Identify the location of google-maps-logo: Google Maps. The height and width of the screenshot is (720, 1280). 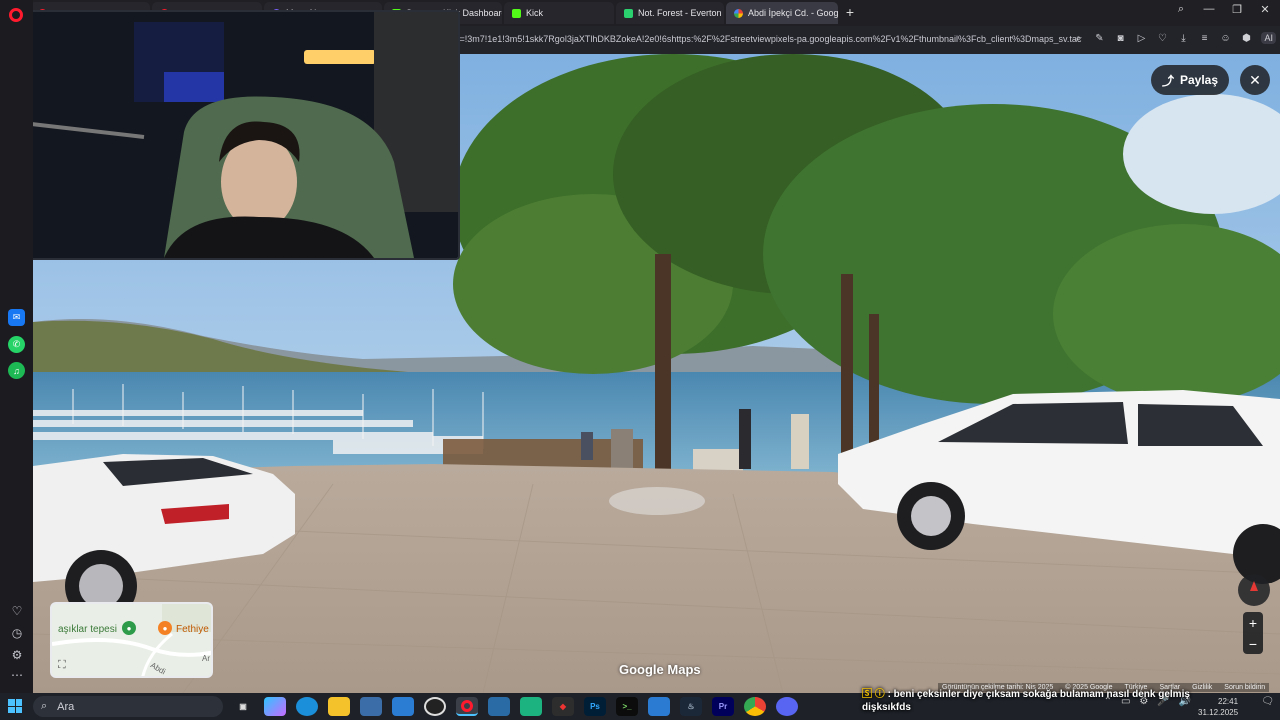
(660, 669).